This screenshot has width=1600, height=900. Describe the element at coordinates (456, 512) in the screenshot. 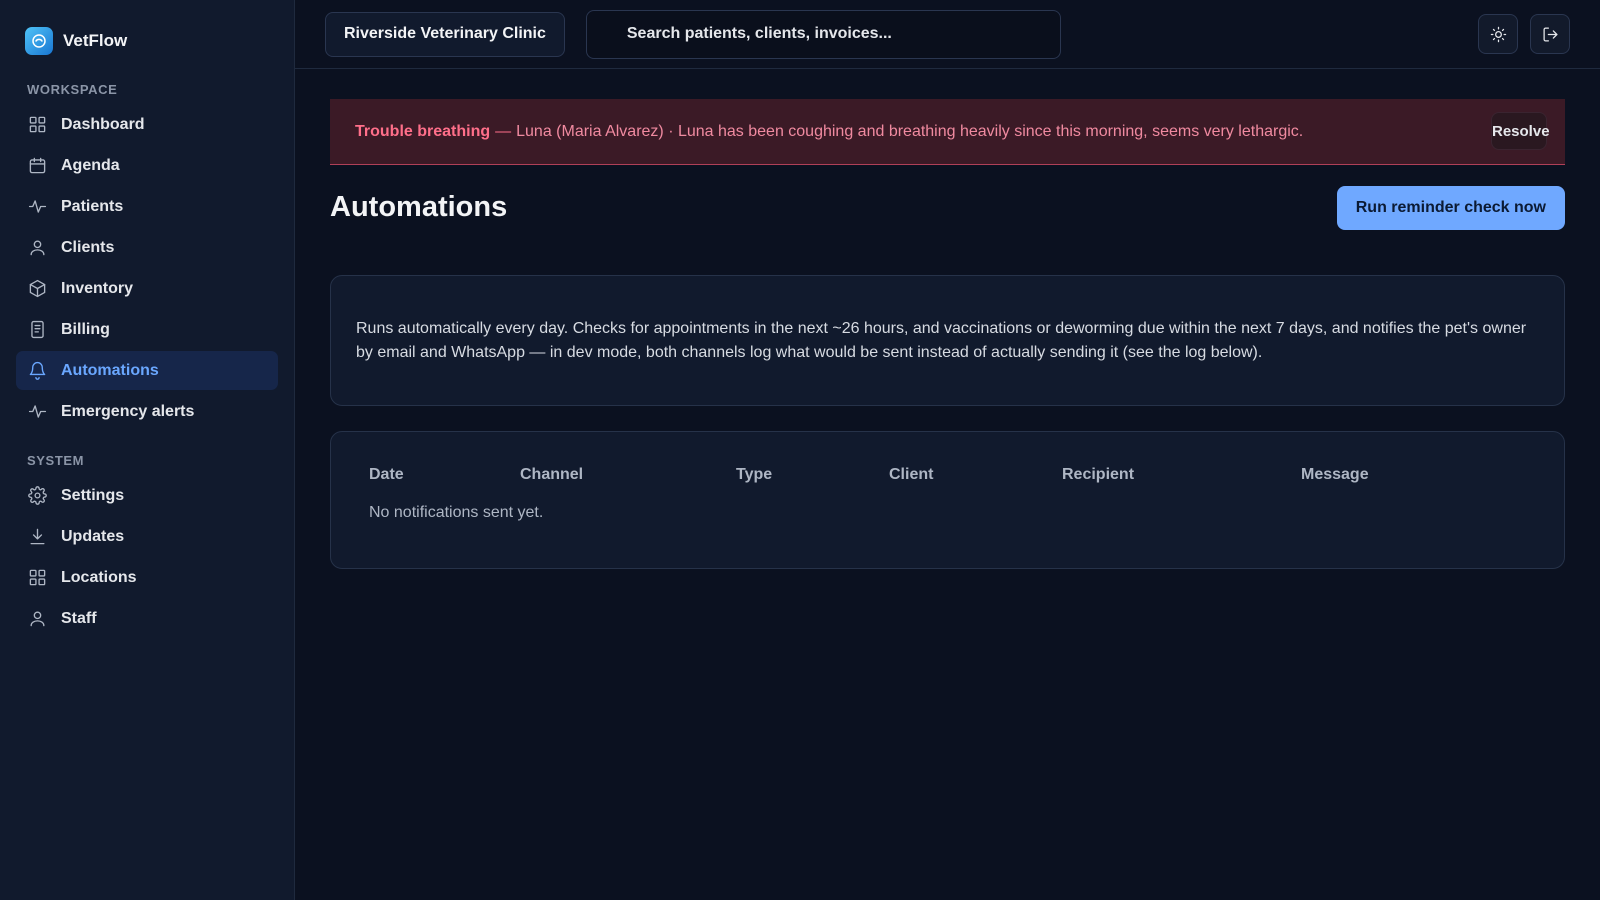

I see `table-empty-state: No notifications sent yet.` at that location.